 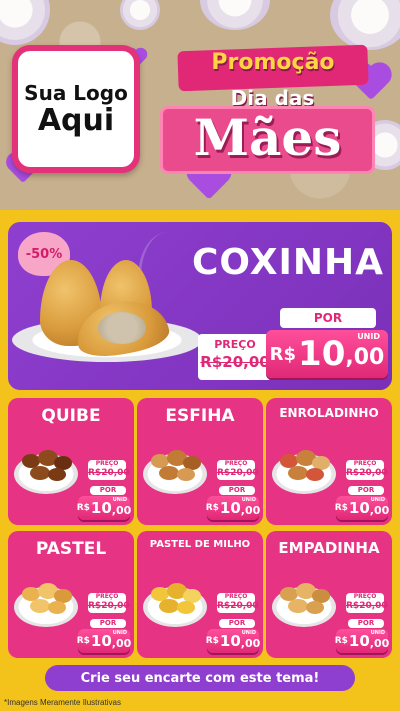 What do you see at coordinates (71, 549) in the screenshot?
I see `product-name: PASTEL` at bounding box center [71, 549].